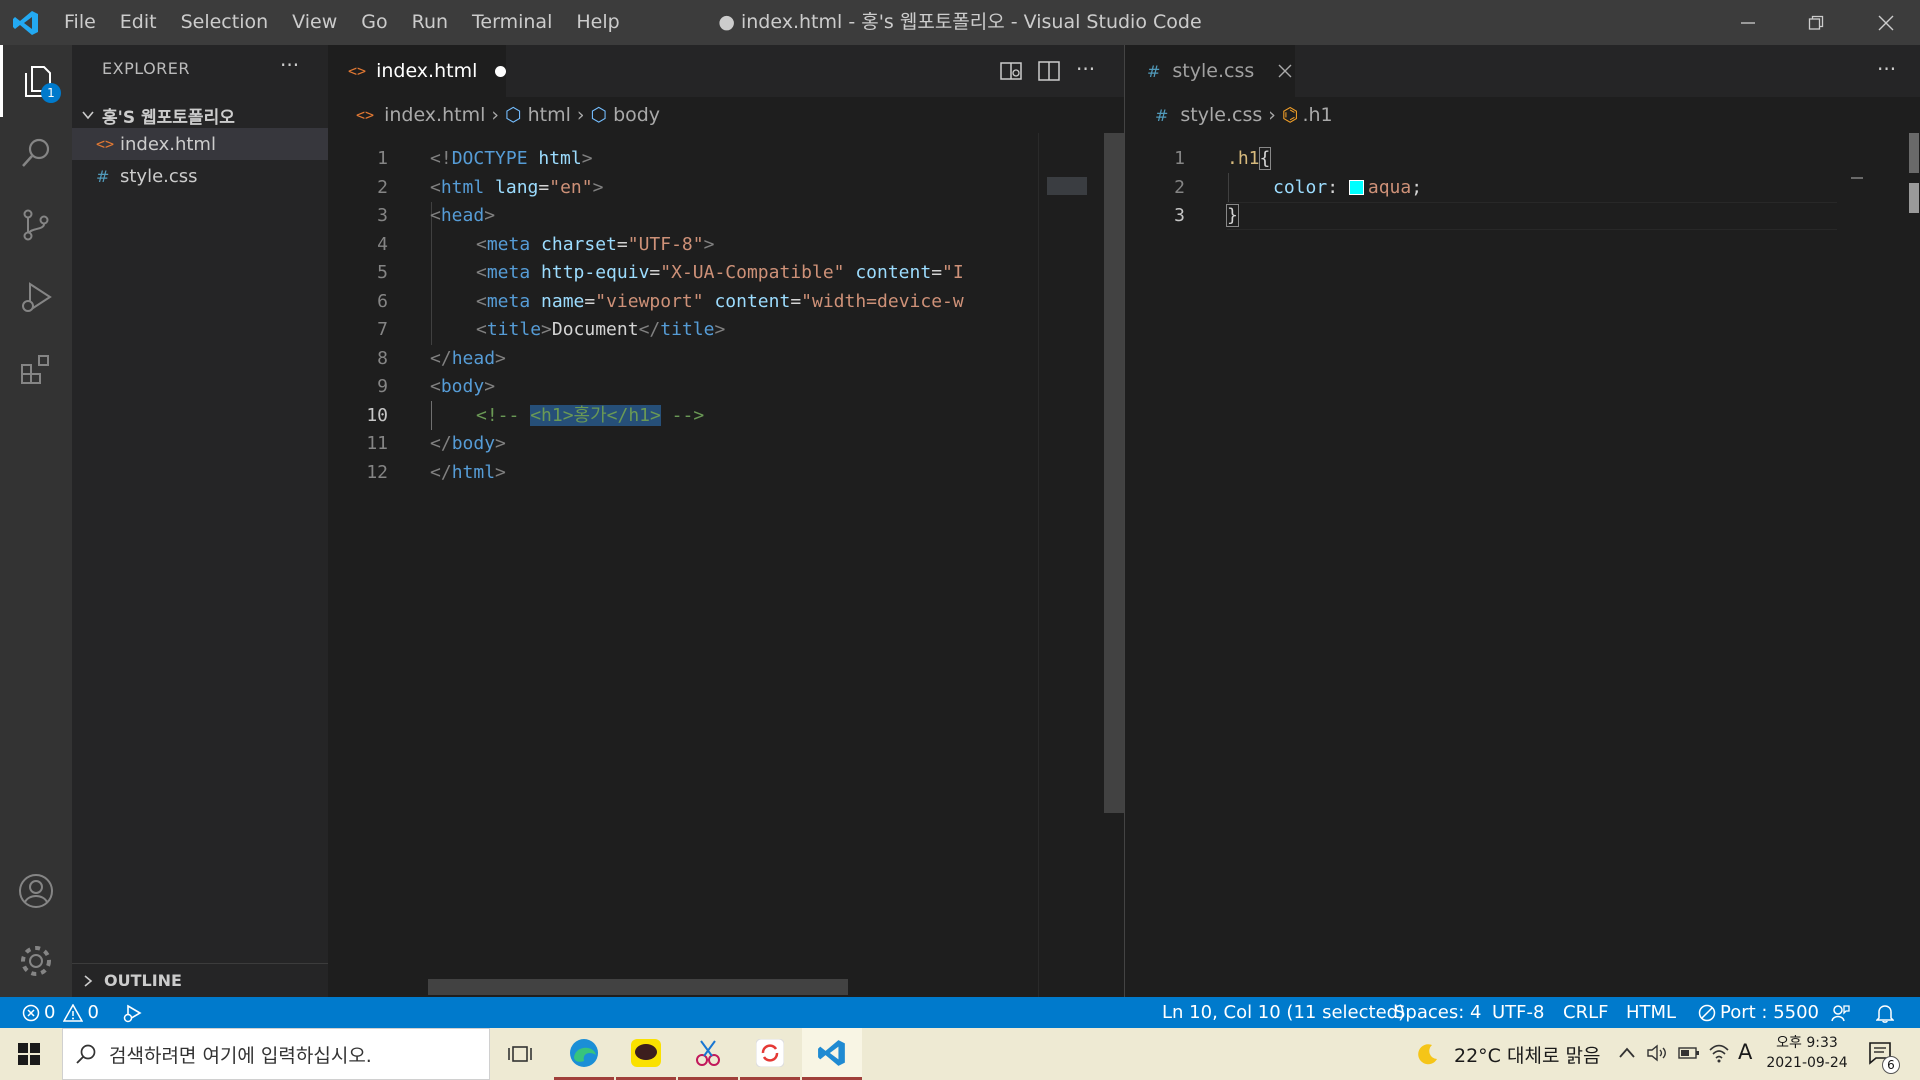 This screenshot has width=1920, height=1080. I want to click on line-number: 2, so click(382, 187).